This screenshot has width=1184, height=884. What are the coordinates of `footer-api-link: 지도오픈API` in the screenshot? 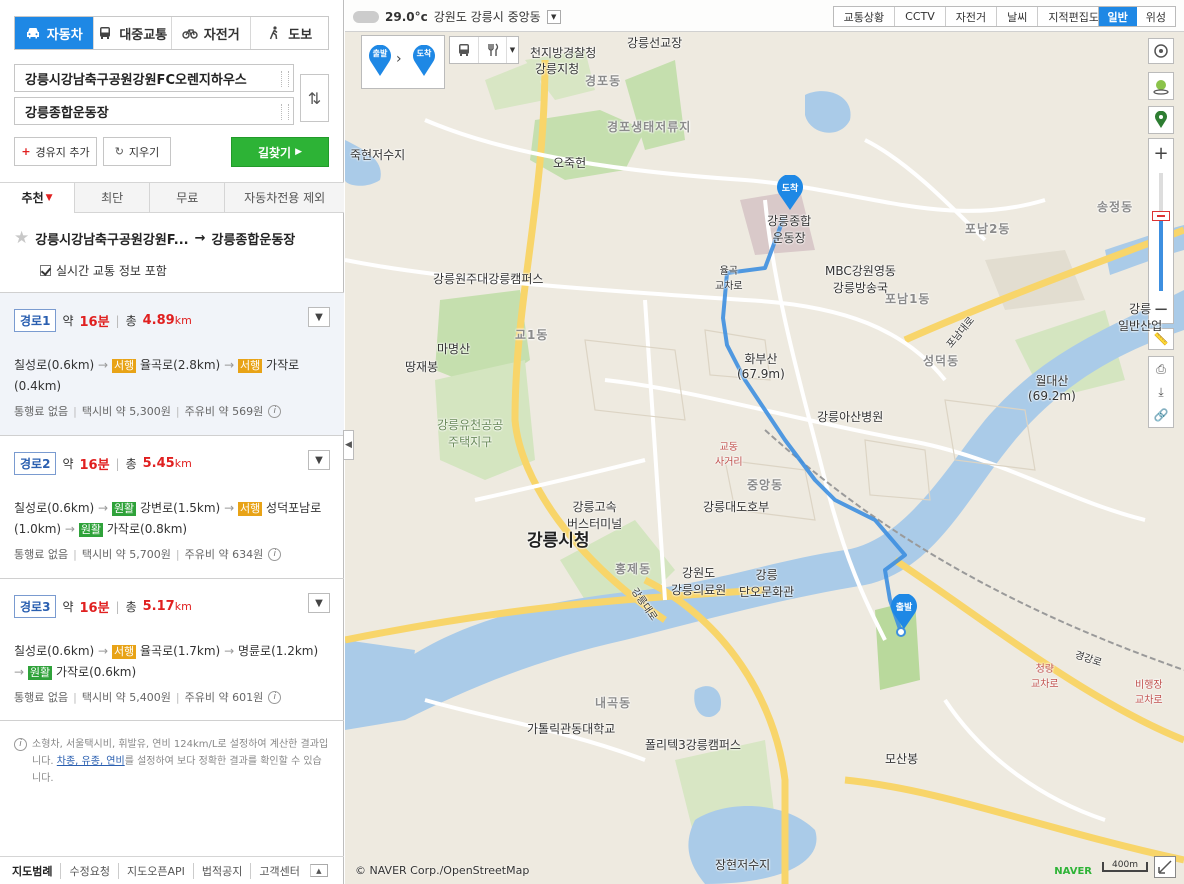 It's located at (155, 870).